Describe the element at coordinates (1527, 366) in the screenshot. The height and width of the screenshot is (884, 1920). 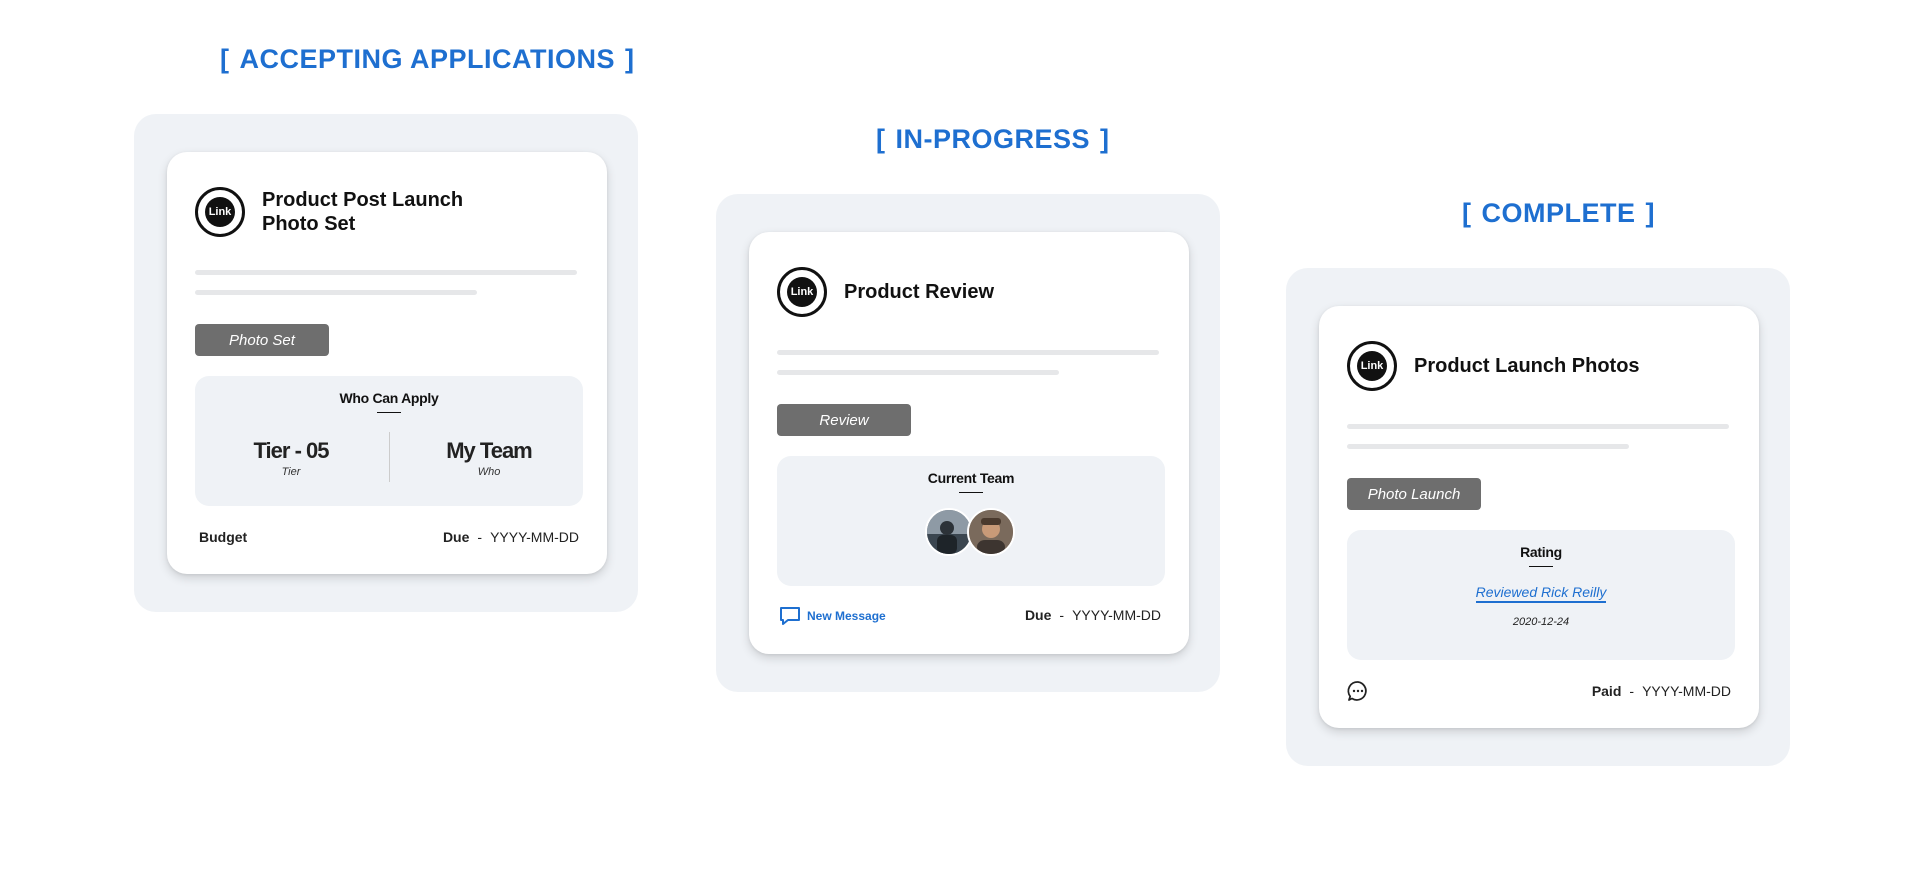
I see `card-title: Product Launch Photos` at that location.